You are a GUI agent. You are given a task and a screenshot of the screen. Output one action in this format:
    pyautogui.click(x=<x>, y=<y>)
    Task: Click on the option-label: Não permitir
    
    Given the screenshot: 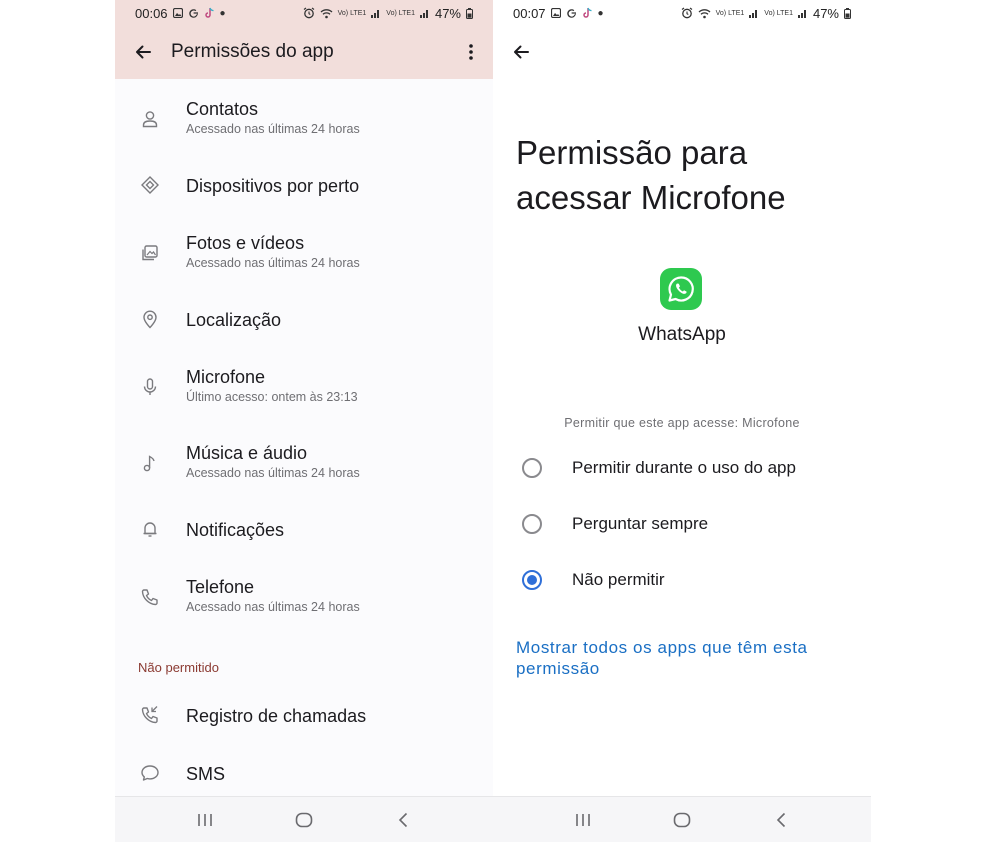 What is the action you would take?
    pyautogui.click(x=618, y=579)
    